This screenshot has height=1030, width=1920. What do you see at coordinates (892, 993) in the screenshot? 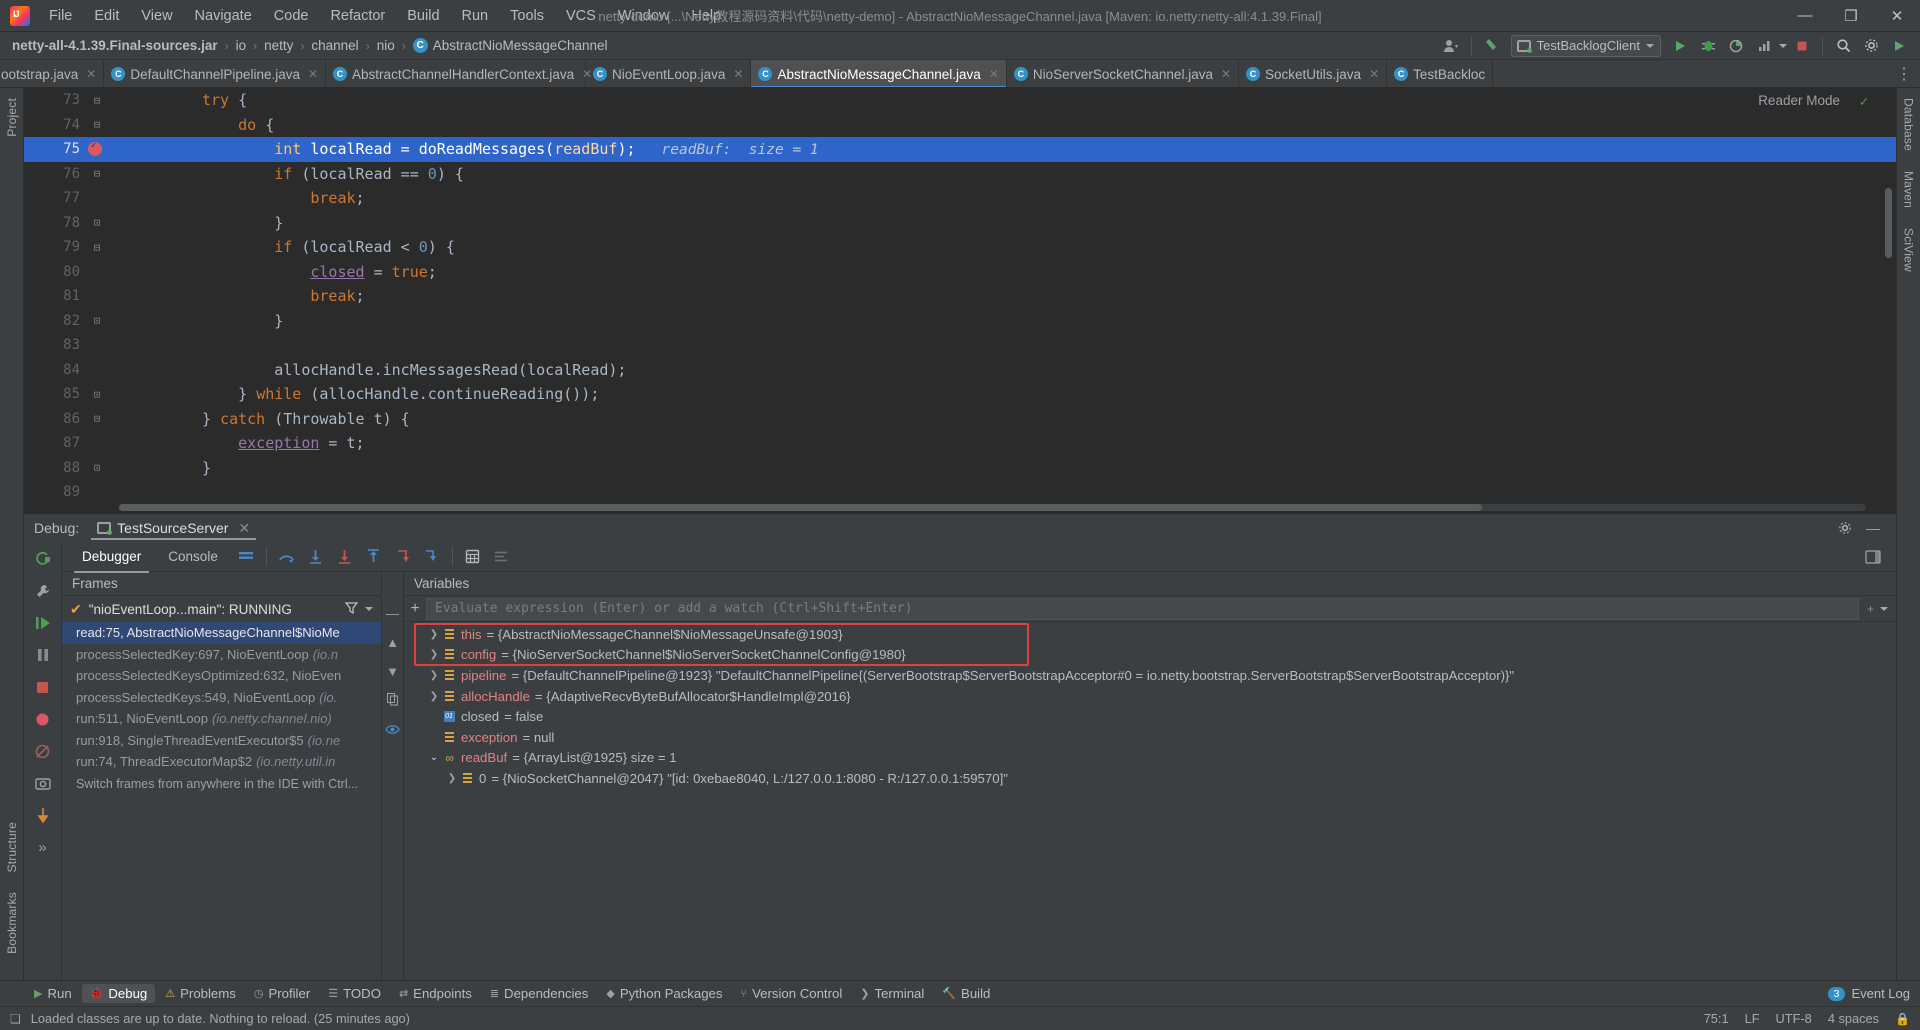
I see `tool-window-terminal: ❯ Terminal` at bounding box center [892, 993].